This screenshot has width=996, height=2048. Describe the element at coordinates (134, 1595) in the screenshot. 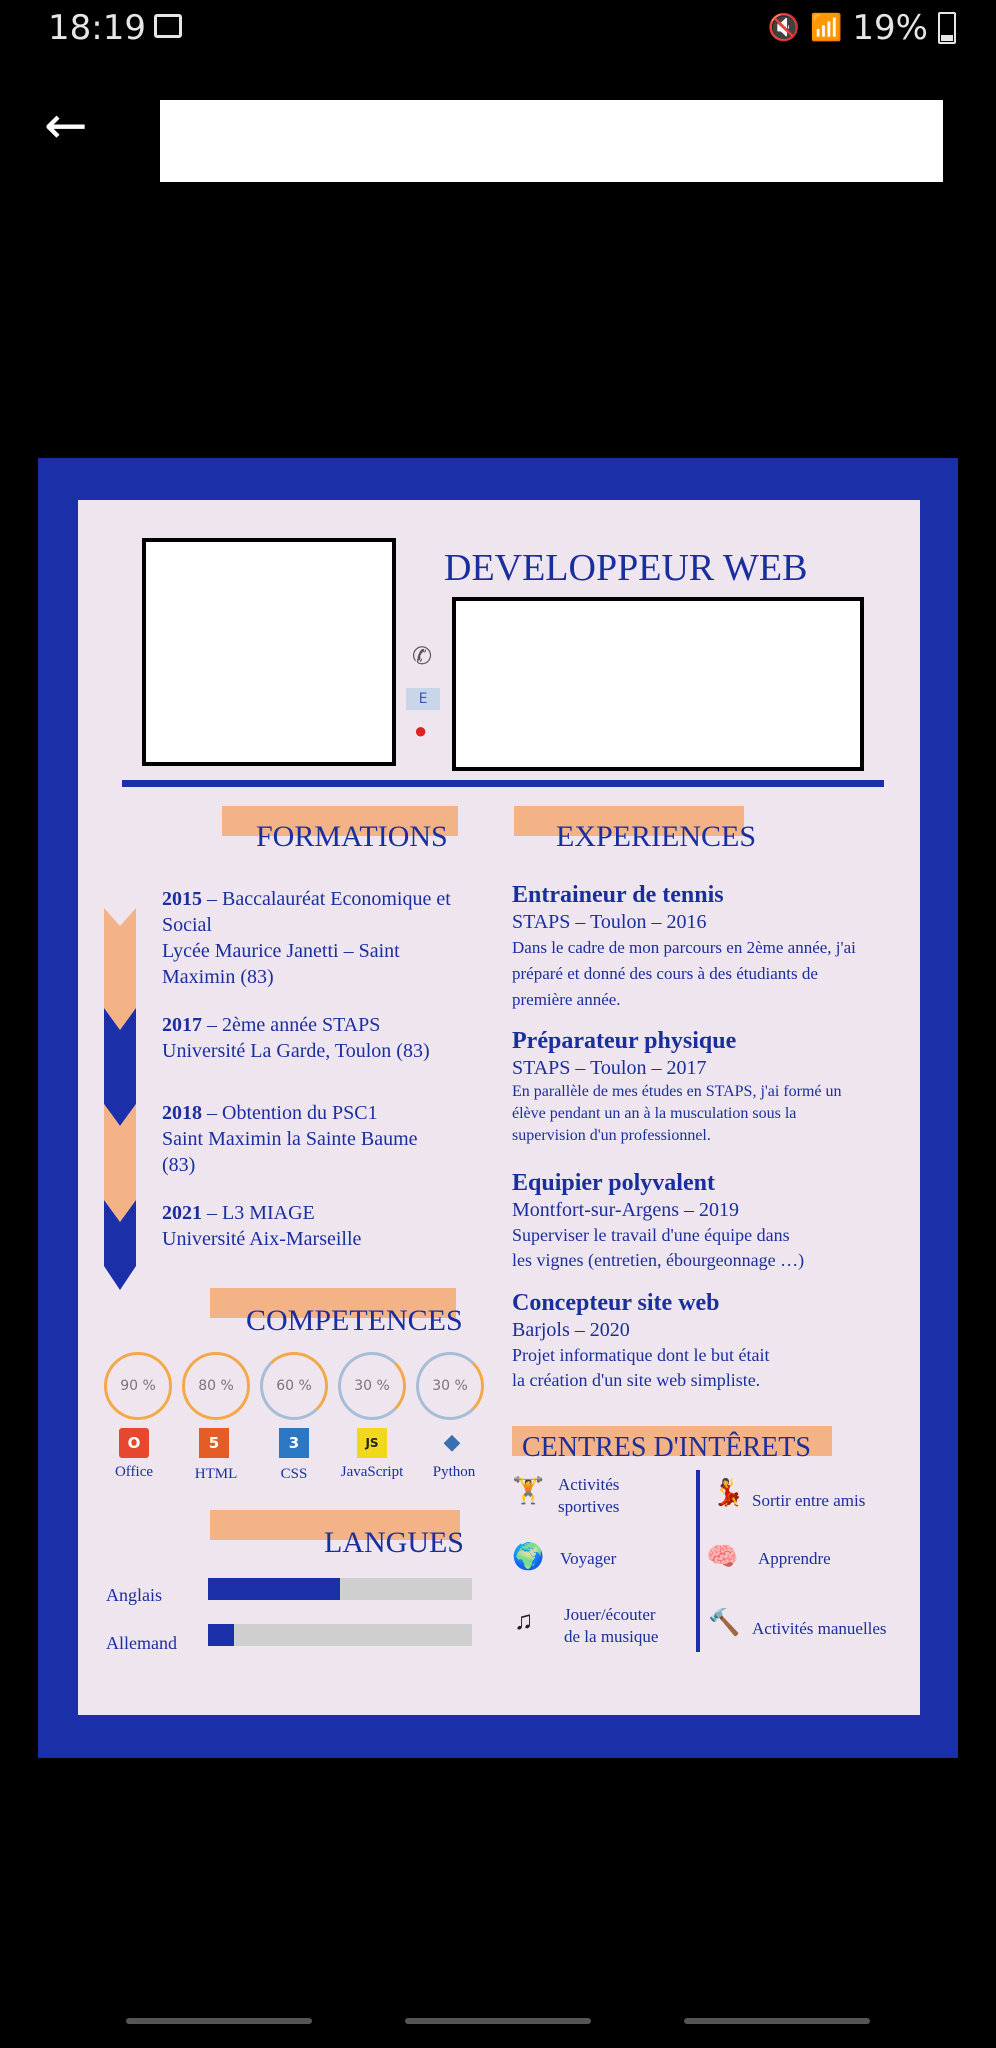

I see `langue-label-anglais: Anglais` at that location.